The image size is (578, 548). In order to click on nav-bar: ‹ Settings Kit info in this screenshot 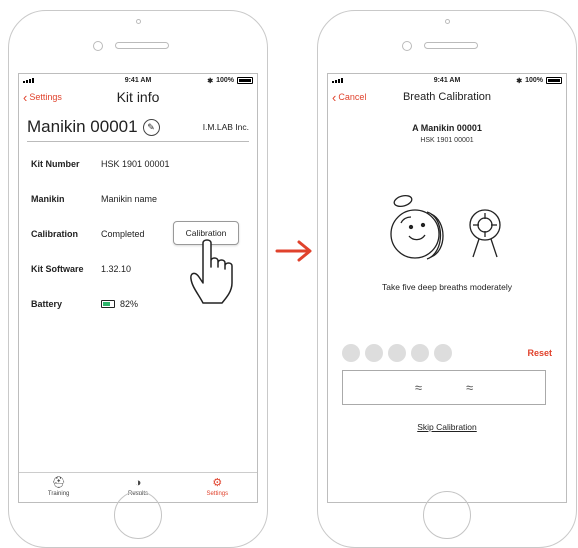, I will do `click(138, 97)`.